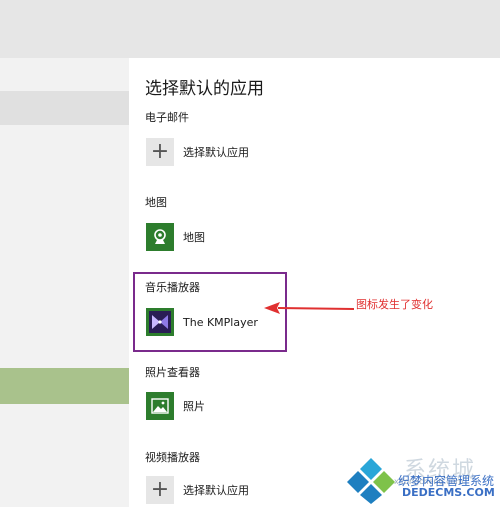 Image resolution: width=500 pixels, height=507 pixels. What do you see at coordinates (250, 29) in the screenshot?
I see `title-bar` at bounding box center [250, 29].